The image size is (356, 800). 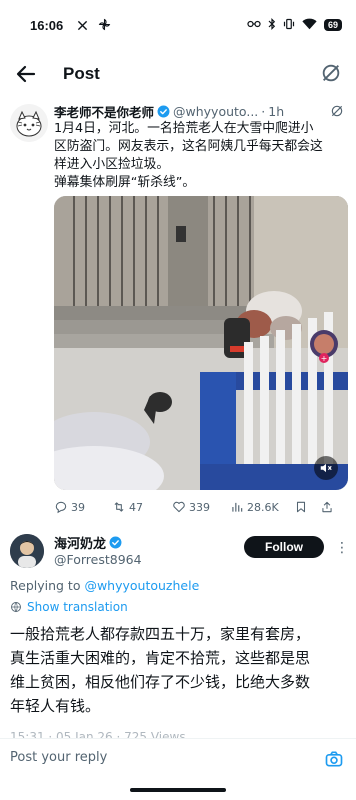 What do you see at coordinates (47, 585) in the screenshot?
I see `replying-prefix: Replying to` at bounding box center [47, 585].